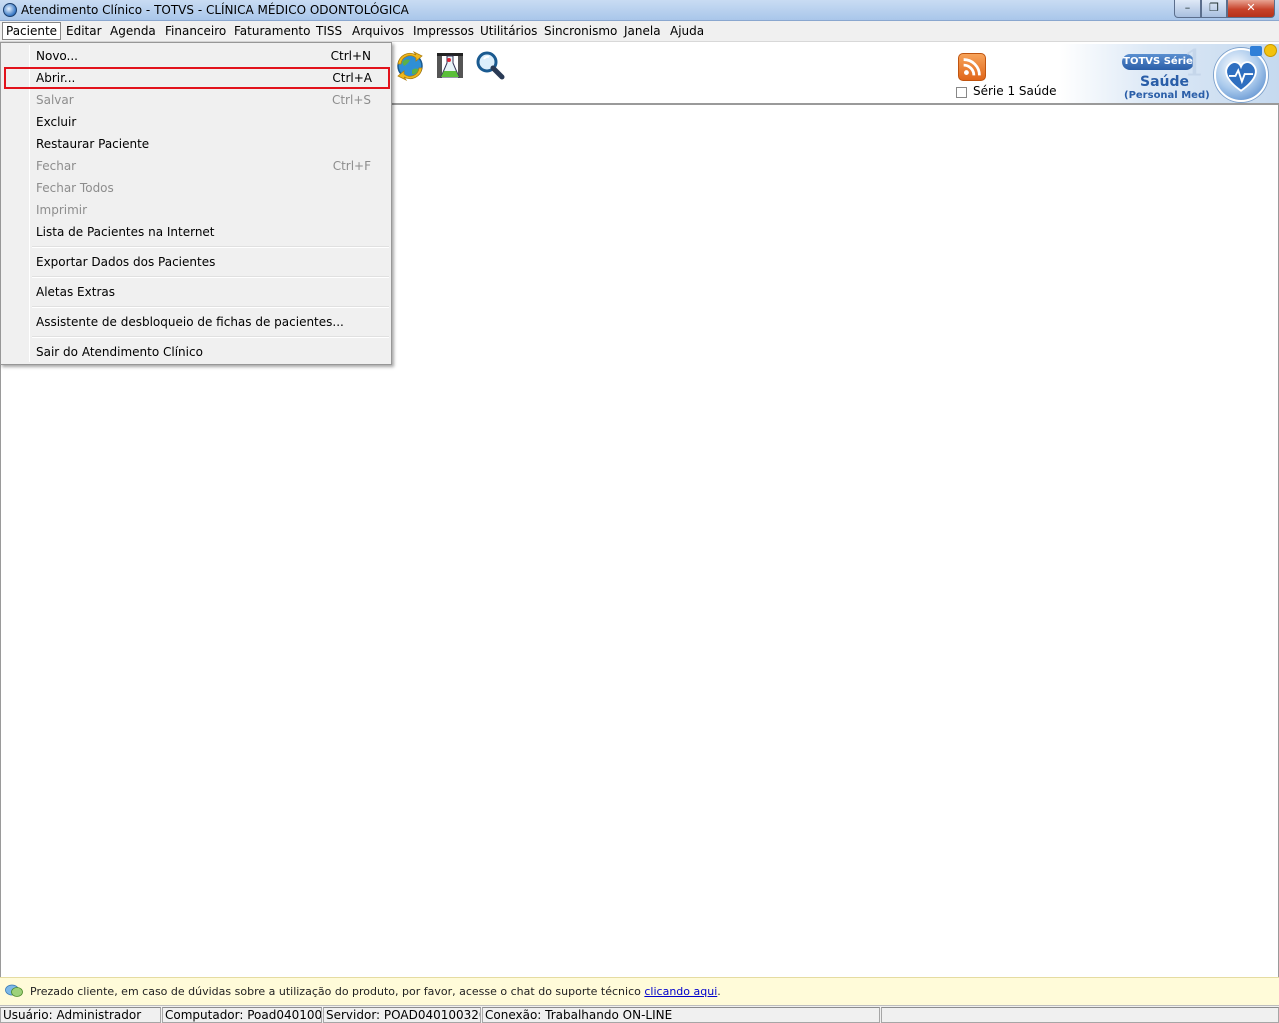 The width and height of the screenshot is (1279, 1023). What do you see at coordinates (56, 122) in the screenshot?
I see `menu-item-label: Excluir` at bounding box center [56, 122].